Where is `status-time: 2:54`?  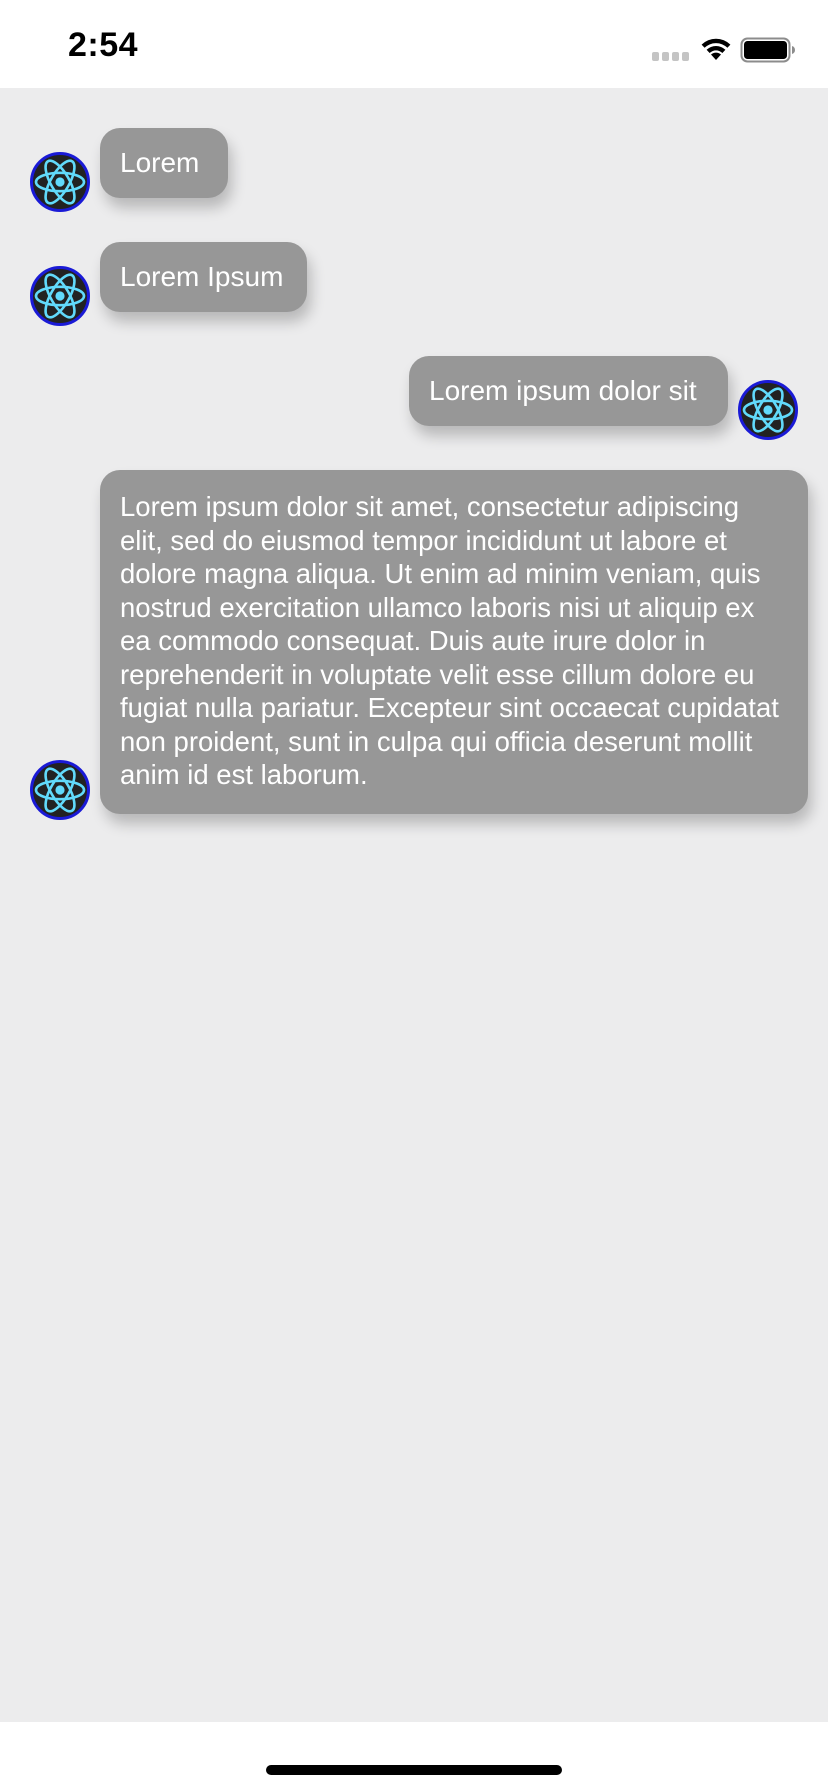
status-time: 2:54 is located at coordinates (103, 45).